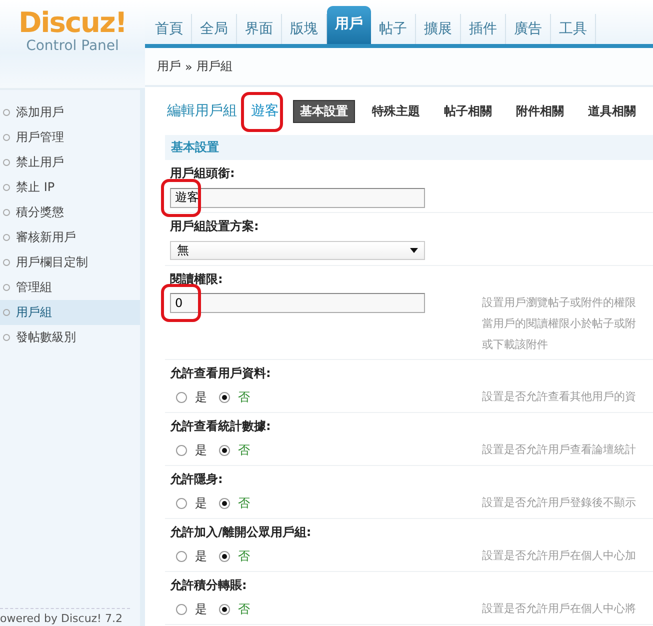 This screenshot has width=653, height=626. What do you see at coordinates (70, 137) in the screenshot?
I see `sidebar-item: 用戶管理` at bounding box center [70, 137].